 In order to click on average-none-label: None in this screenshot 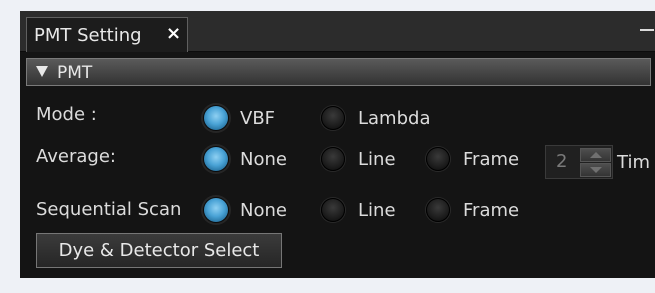, I will do `click(263, 160)`.